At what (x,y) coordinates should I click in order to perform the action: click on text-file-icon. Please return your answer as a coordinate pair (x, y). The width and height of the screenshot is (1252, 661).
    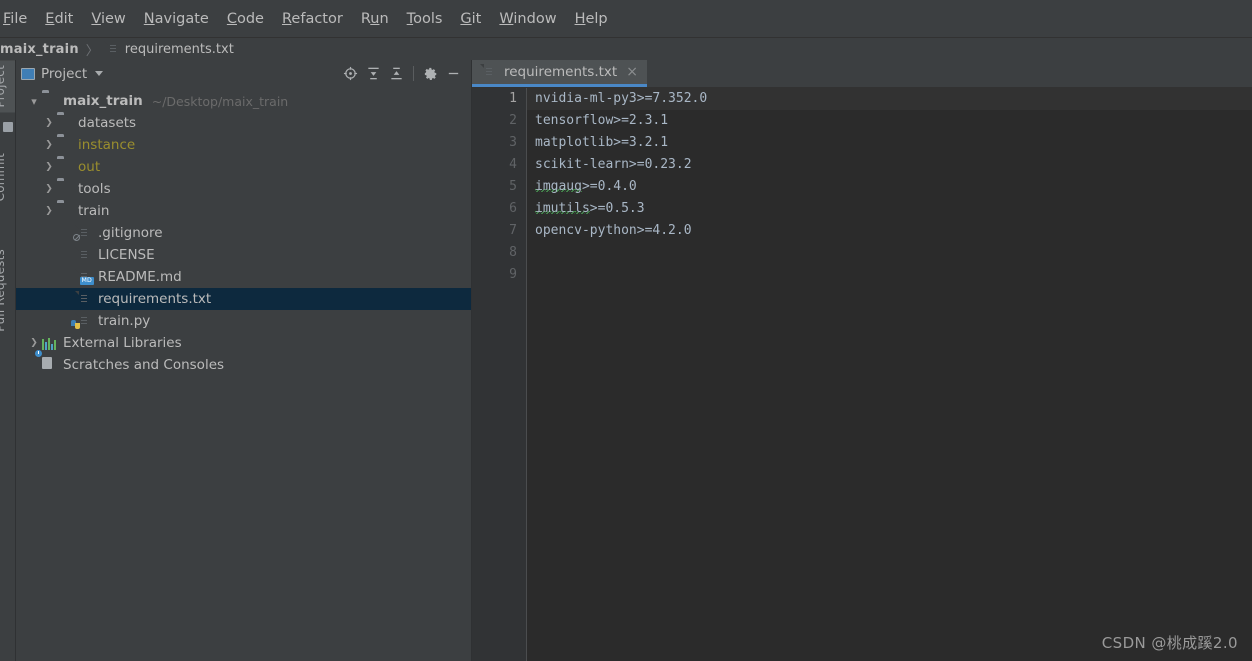
    Looking at the image, I should click on (85, 299).